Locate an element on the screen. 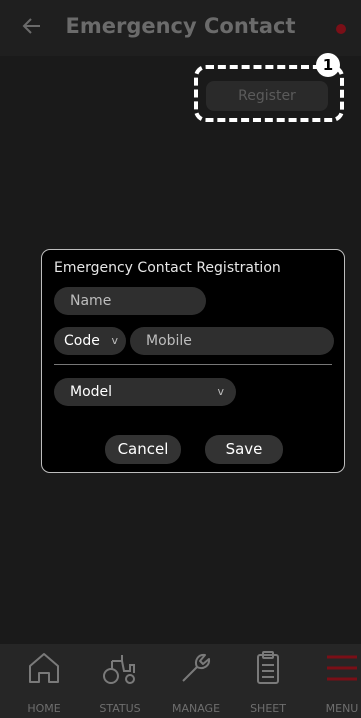 This screenshot has height=718, width=361. clipboard-icon is located at coordinates (268, 667).